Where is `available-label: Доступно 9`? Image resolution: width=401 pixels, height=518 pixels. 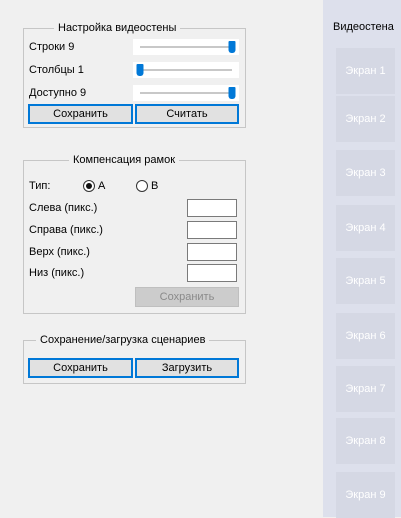 available-label: Доступно 9 is located at coordinates (58, 93).